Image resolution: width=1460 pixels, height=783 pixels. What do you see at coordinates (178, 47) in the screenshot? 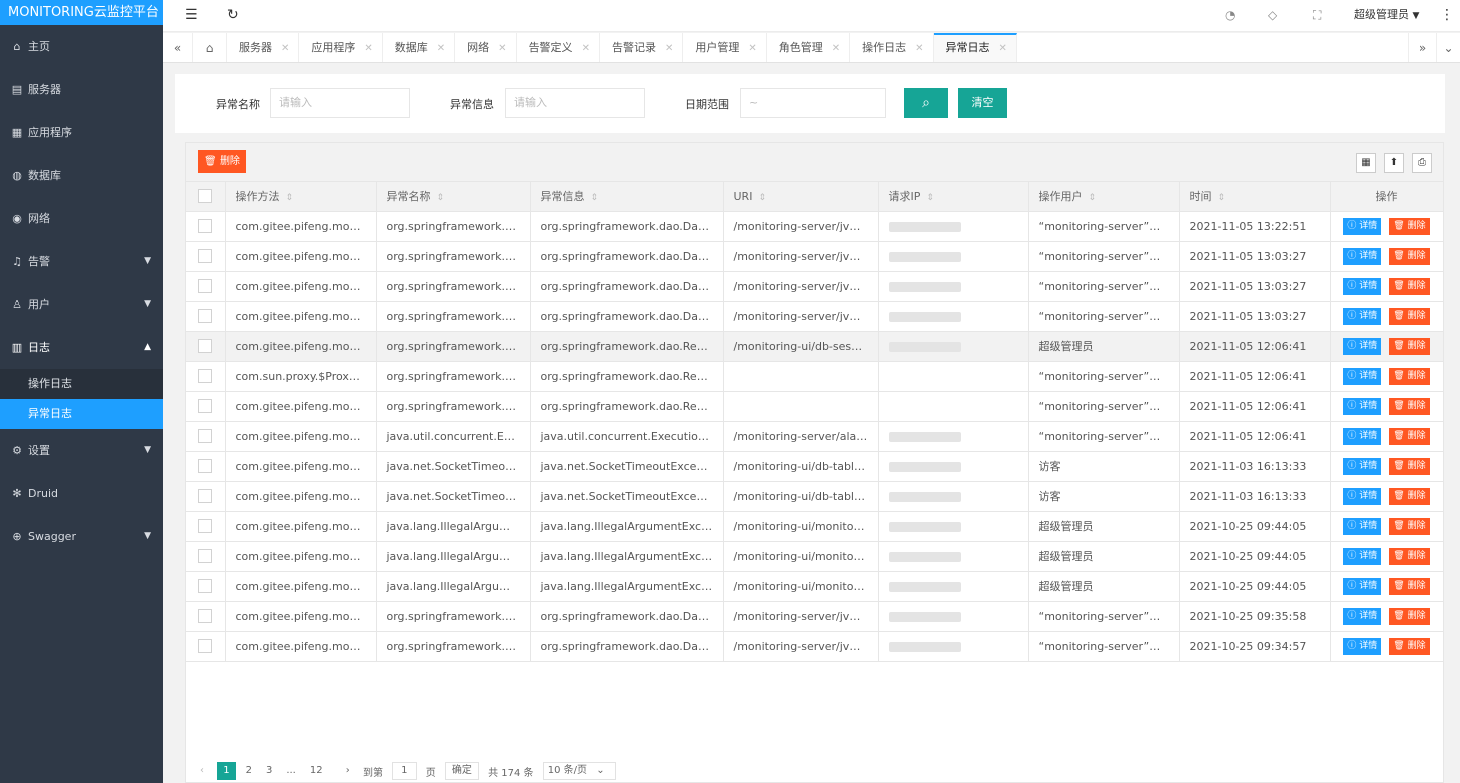
I see `tabs-prev-icon: «` at bounding box center [178, 47].